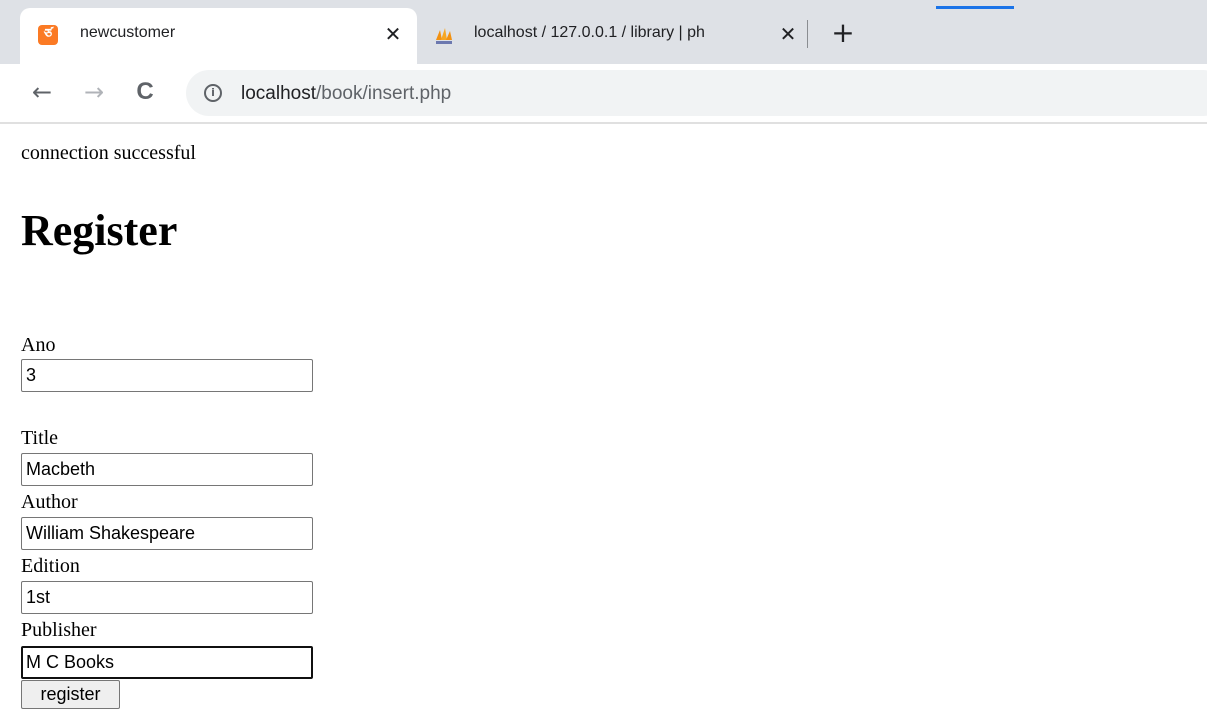  I want to click on reload-icon: C, so click(145, 92).